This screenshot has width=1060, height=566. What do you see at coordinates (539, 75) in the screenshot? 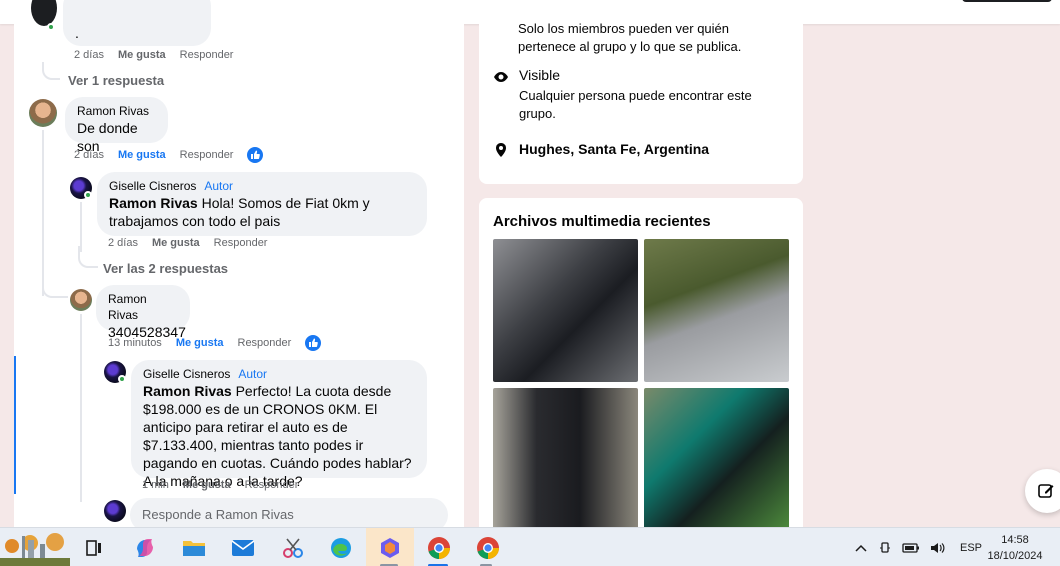
I see `visibility-title: Visible` at bounding box center [539, 75].